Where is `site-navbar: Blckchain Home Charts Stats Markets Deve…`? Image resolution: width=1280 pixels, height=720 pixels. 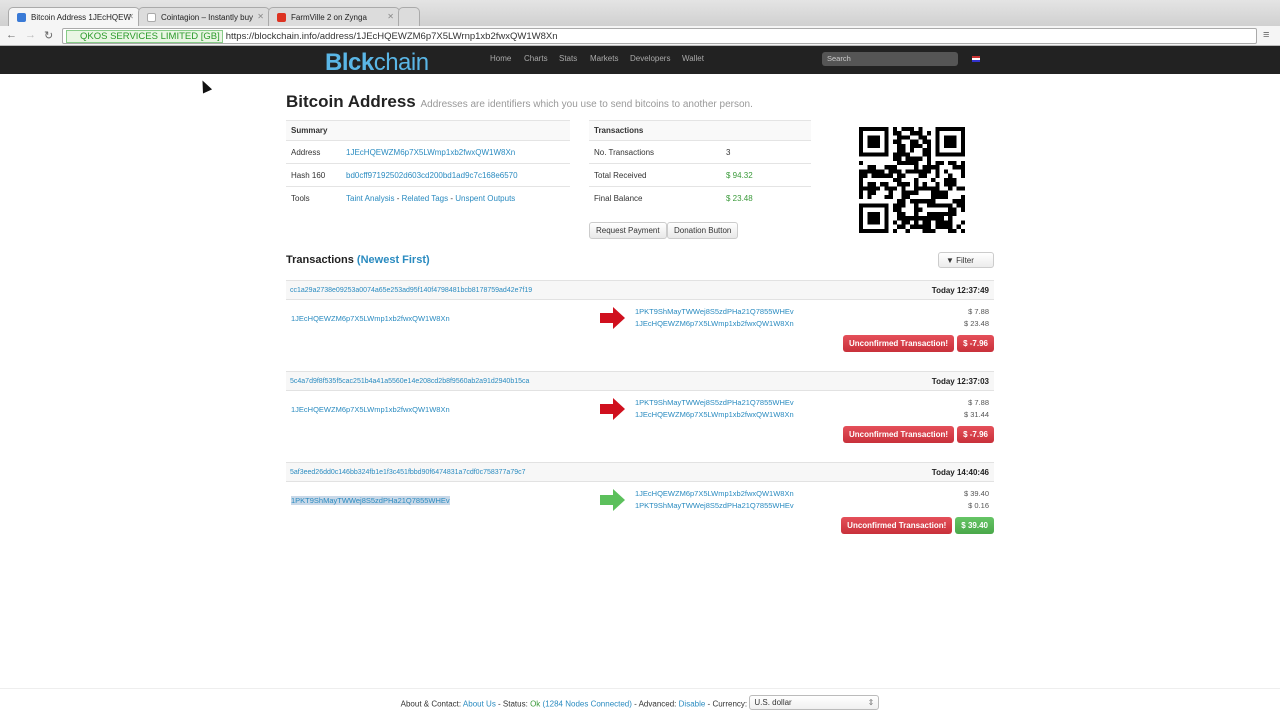
site-navbar: Blckchain Home Charts Stats Markets Deve… is located at coordinates (640, 61).